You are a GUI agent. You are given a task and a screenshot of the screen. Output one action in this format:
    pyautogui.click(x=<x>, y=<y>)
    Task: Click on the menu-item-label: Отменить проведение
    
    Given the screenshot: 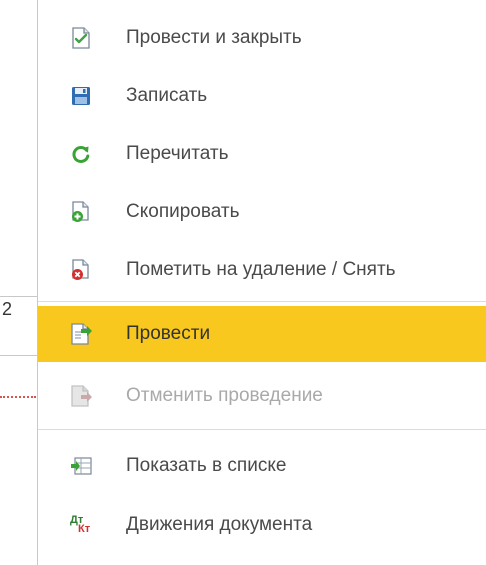 What is the action you would take?
    pyautogui.click(x=224, y=395)
    